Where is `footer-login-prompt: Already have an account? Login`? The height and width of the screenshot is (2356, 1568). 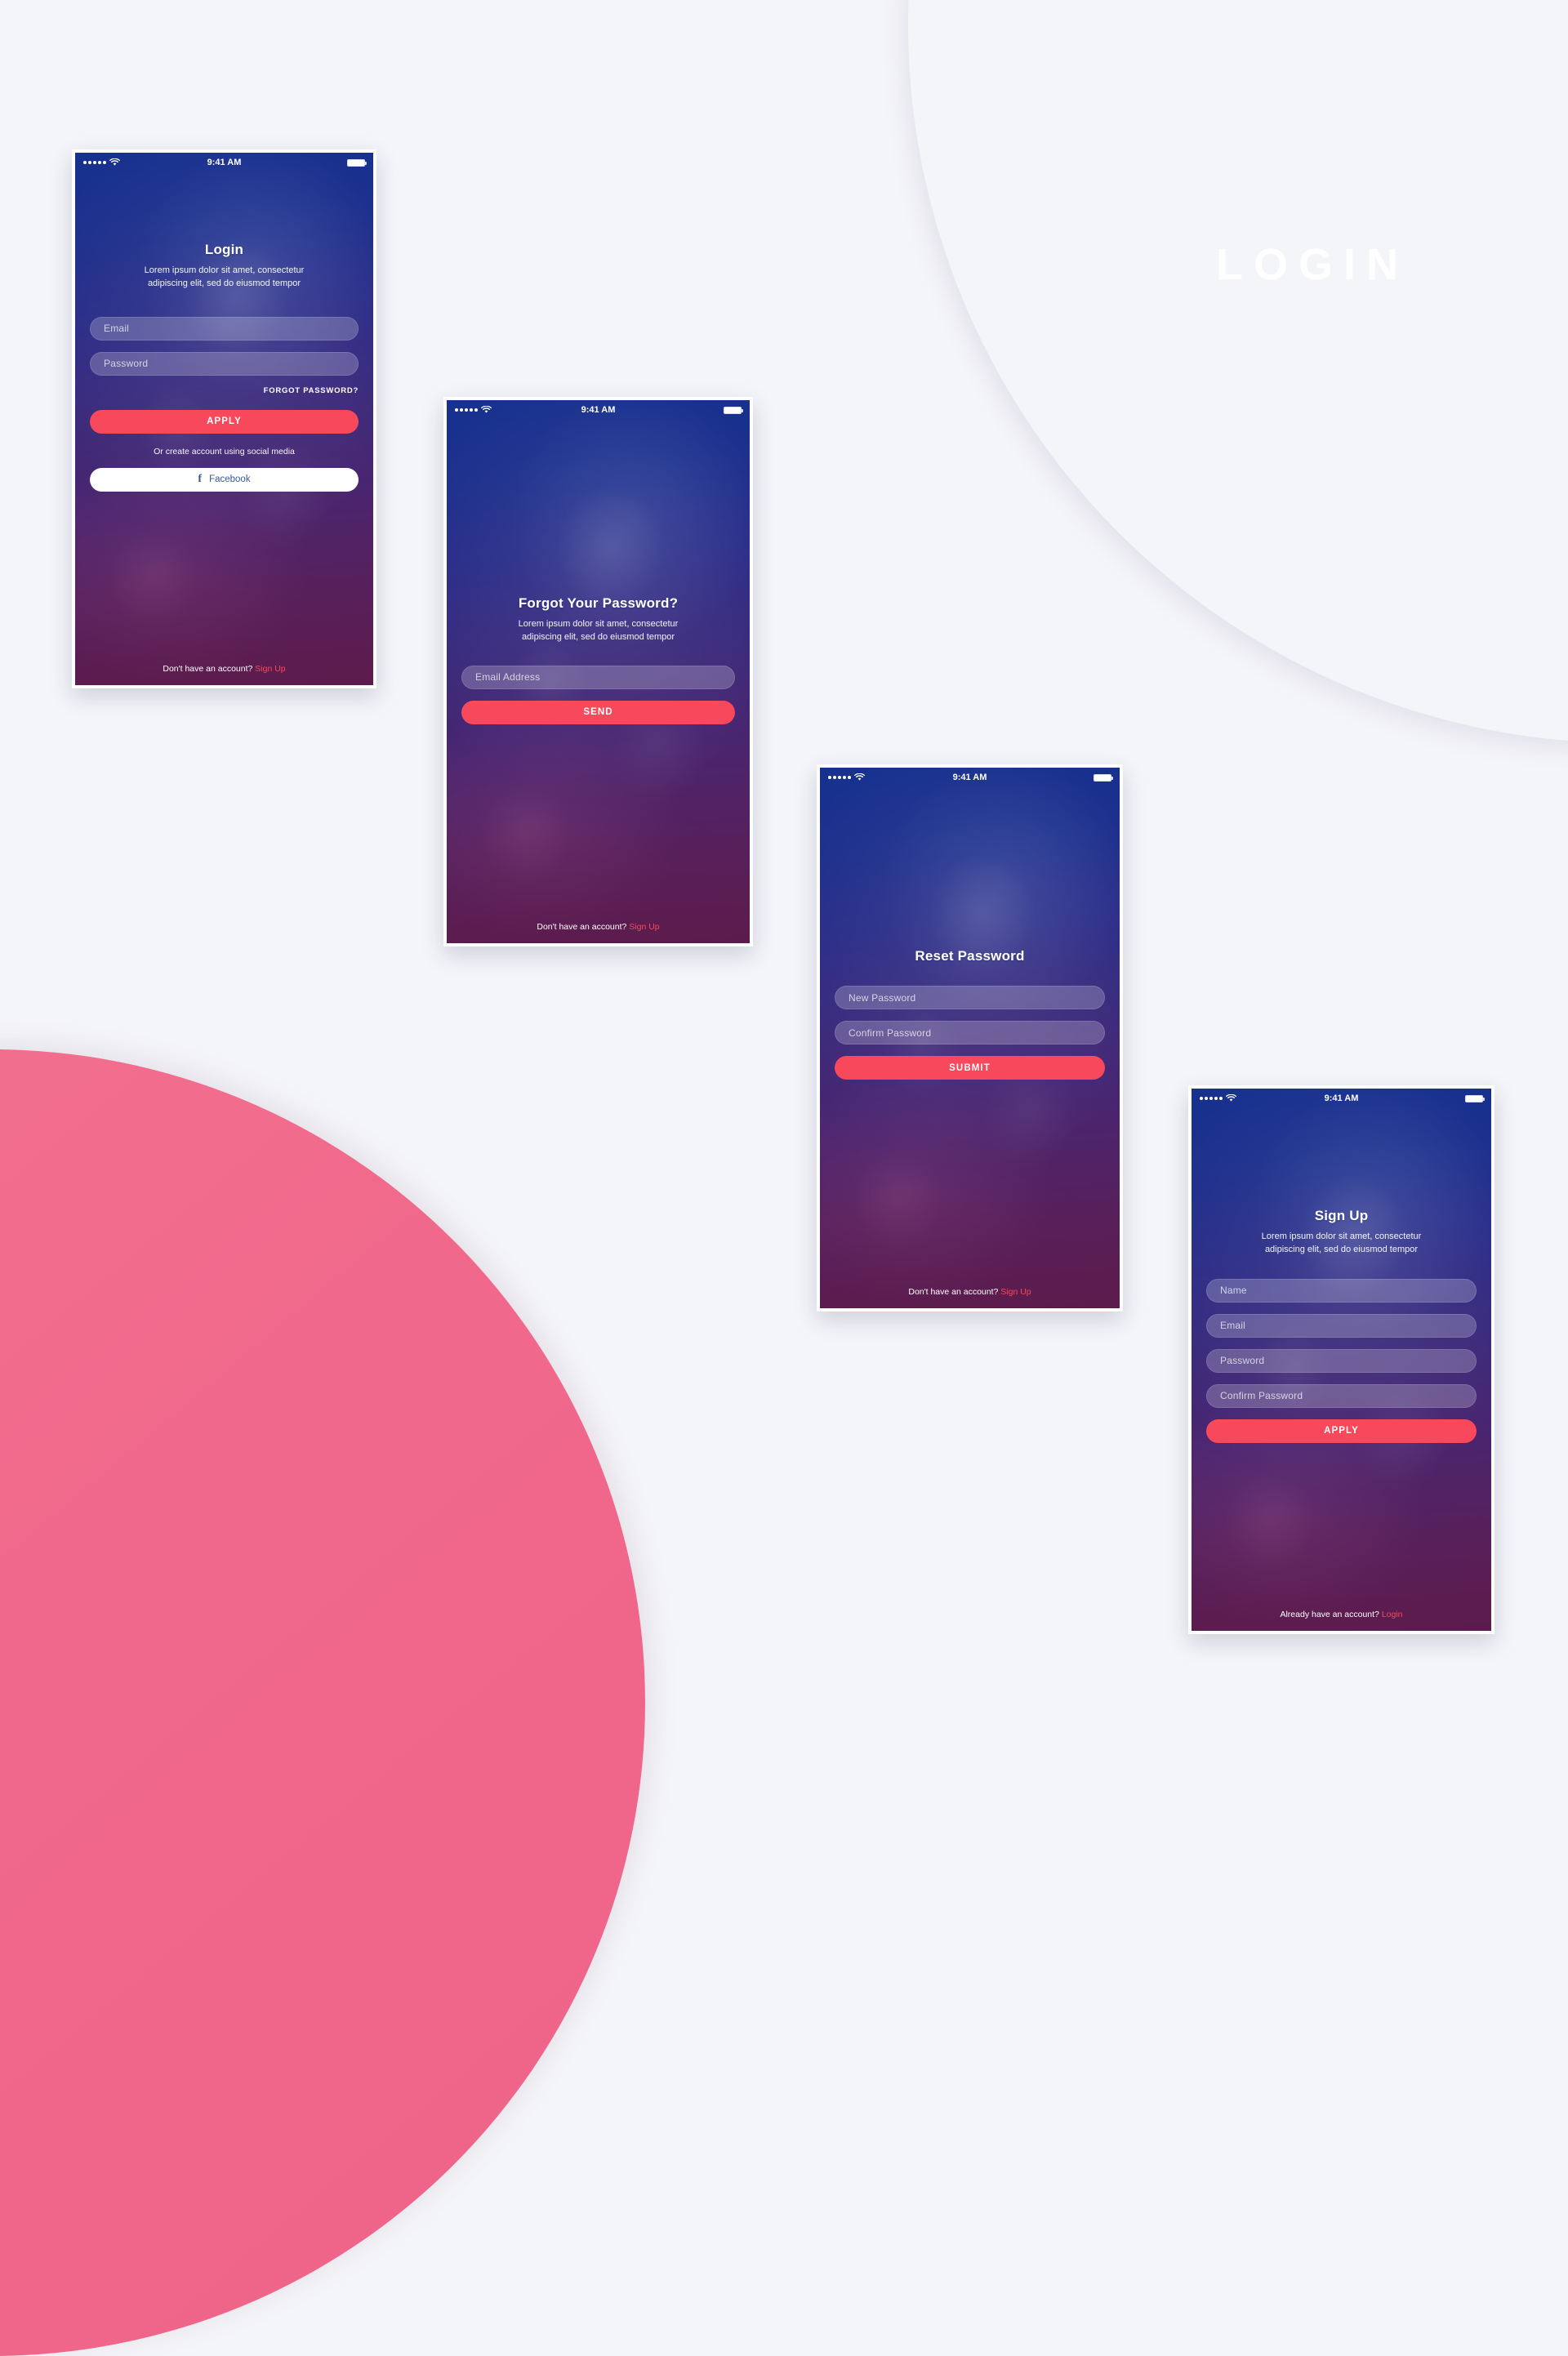
footer-login-prompt: Already have an account? Login is located at coordinates (1341, 1621).